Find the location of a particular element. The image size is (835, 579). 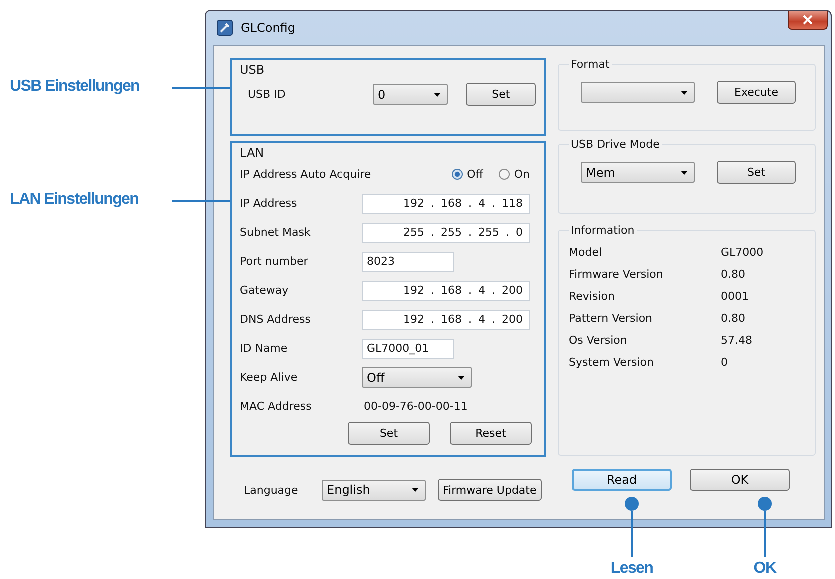

field-label: Keep Alive is located at coordinates (269, 377).